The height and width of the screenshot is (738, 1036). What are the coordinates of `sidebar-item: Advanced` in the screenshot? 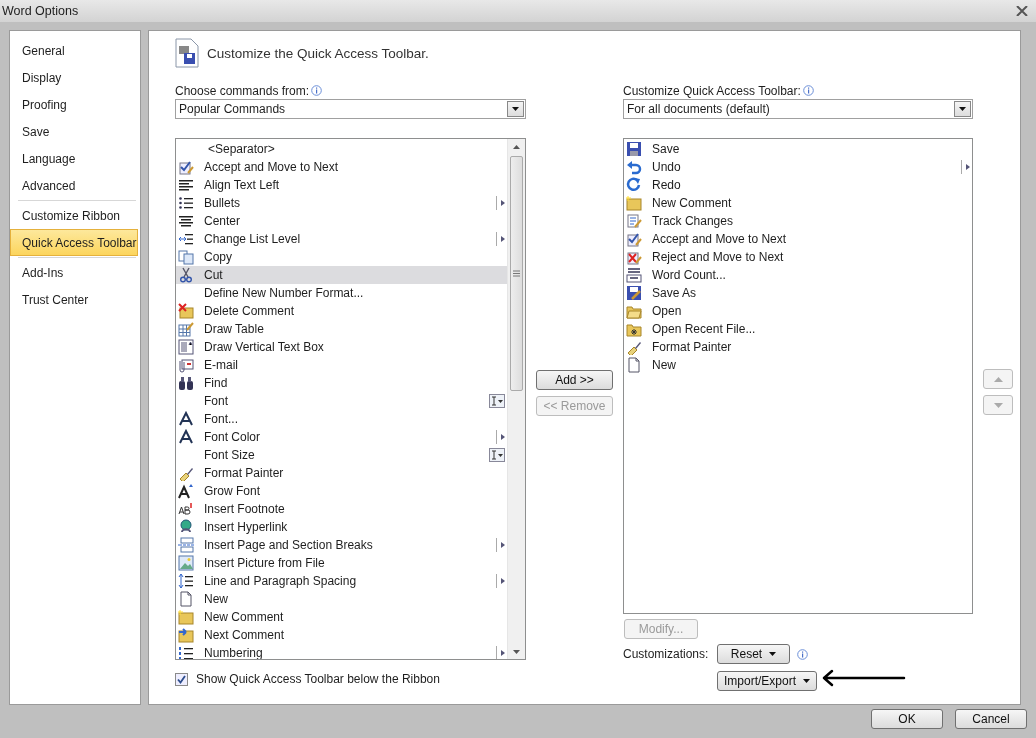 It's located at (75, 185).